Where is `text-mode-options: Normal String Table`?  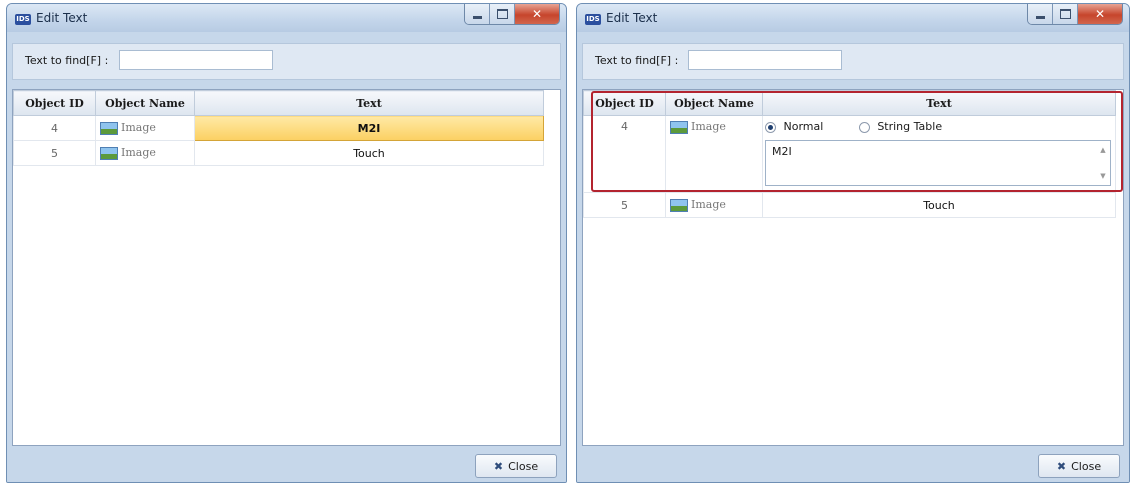
text-mode-options: Normal String Table is located at coordinates (939, 127).